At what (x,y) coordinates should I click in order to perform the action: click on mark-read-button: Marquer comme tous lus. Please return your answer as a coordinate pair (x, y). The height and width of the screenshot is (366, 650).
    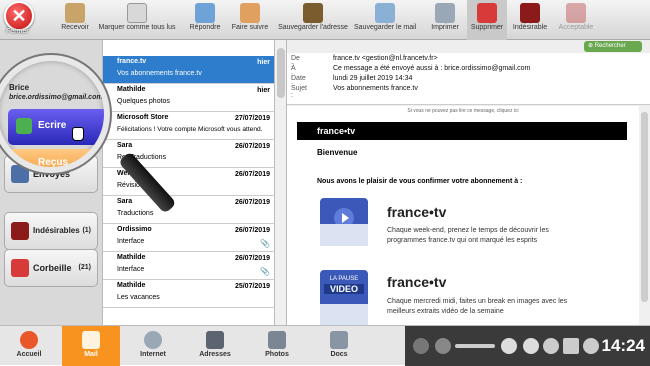
    Looking at the image, I should click on (137, 20).